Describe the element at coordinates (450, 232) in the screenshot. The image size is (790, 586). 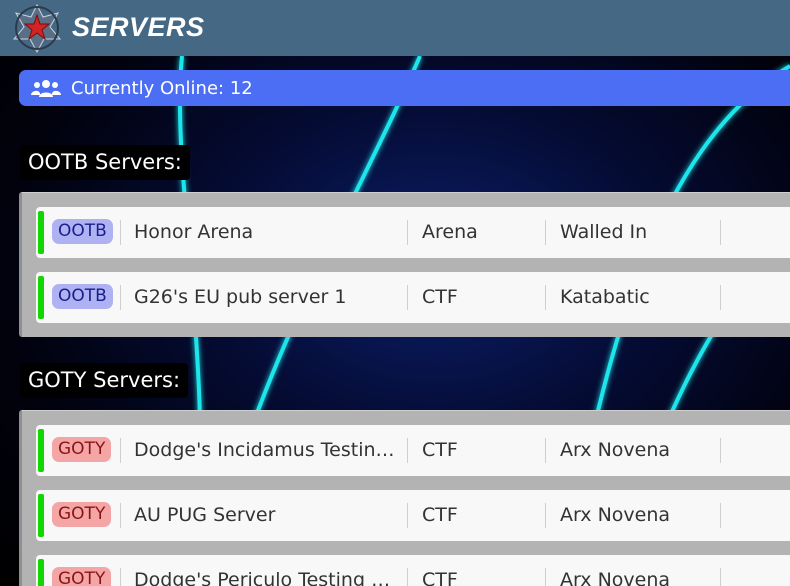
I see `game-mode: Arena` at that location.